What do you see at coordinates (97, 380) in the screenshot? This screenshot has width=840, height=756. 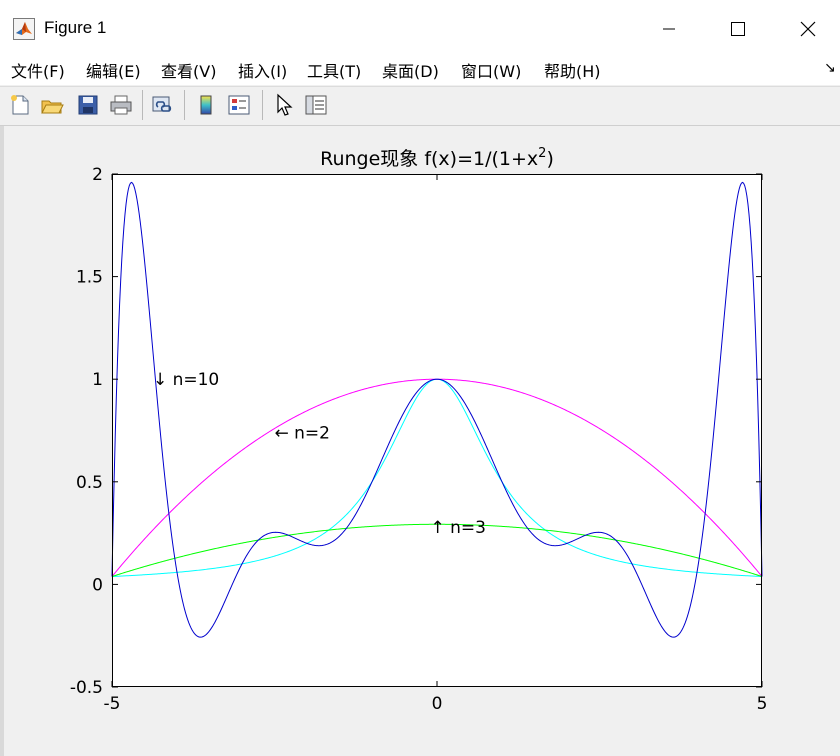 I see `y-tick-label: 1` at bounding box center [97, 380].